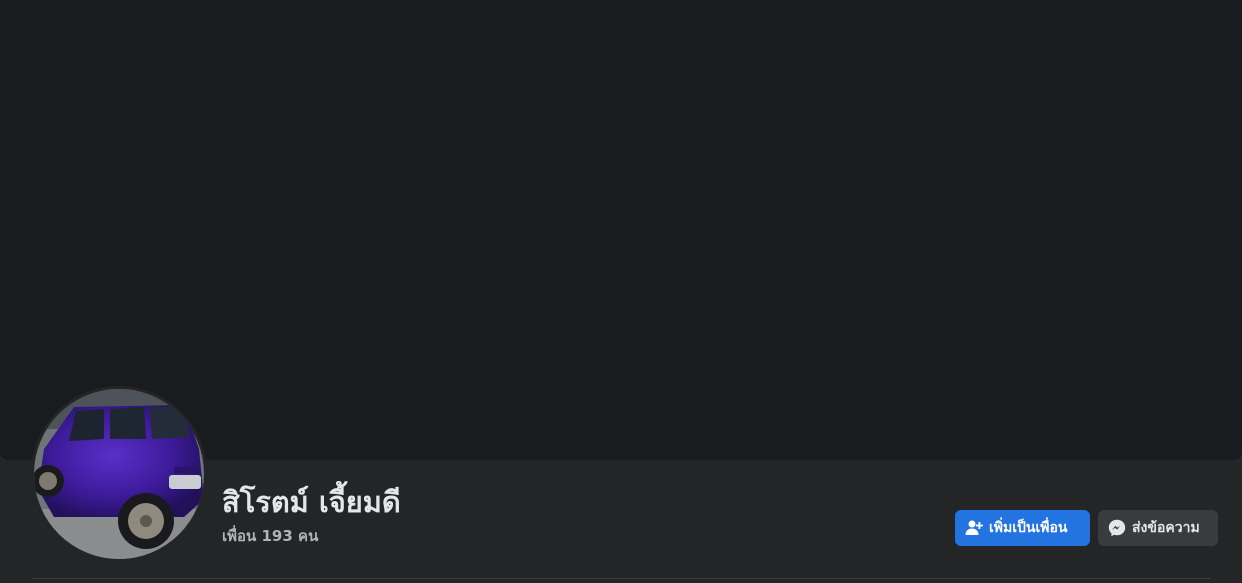 Image resolution: width=1242 pixels, height=583 pixels. I want to click on profile-picture-frame, so click(119, 474).